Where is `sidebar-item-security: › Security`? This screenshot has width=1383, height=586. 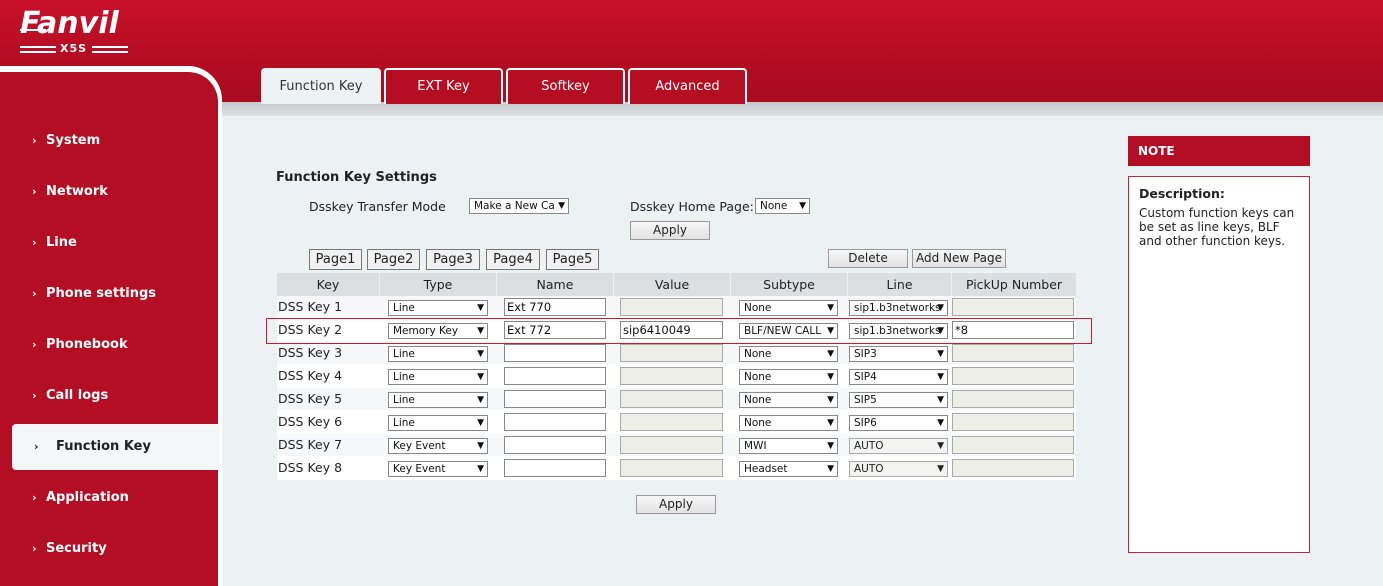 sidebar-item-security: › Security is located at coordinates (109, 549).